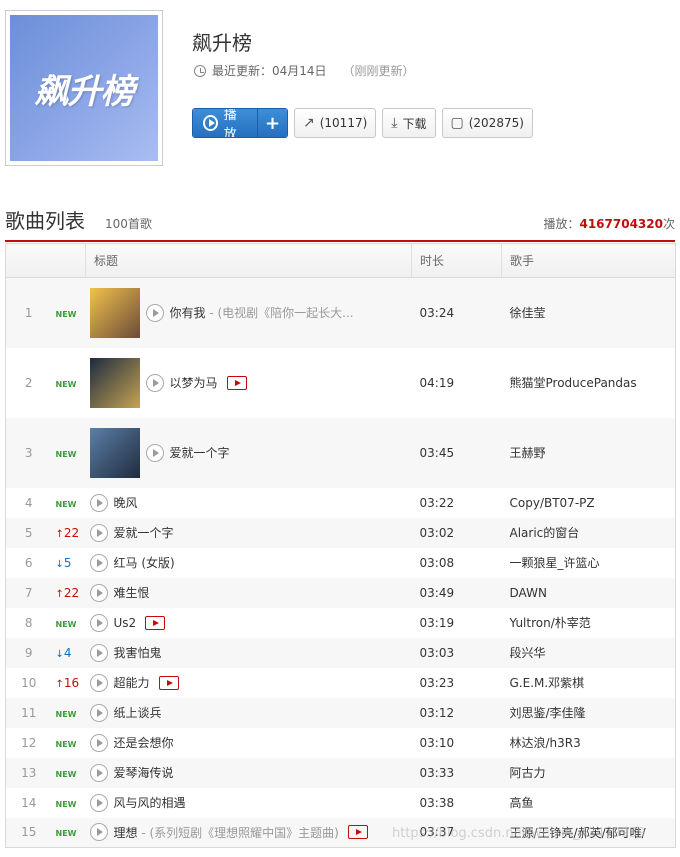  What do you see at coordinates (144, 563) in the screenshot?
I see `song-title: 红马 (女版)` at bounding box center [144, 563].